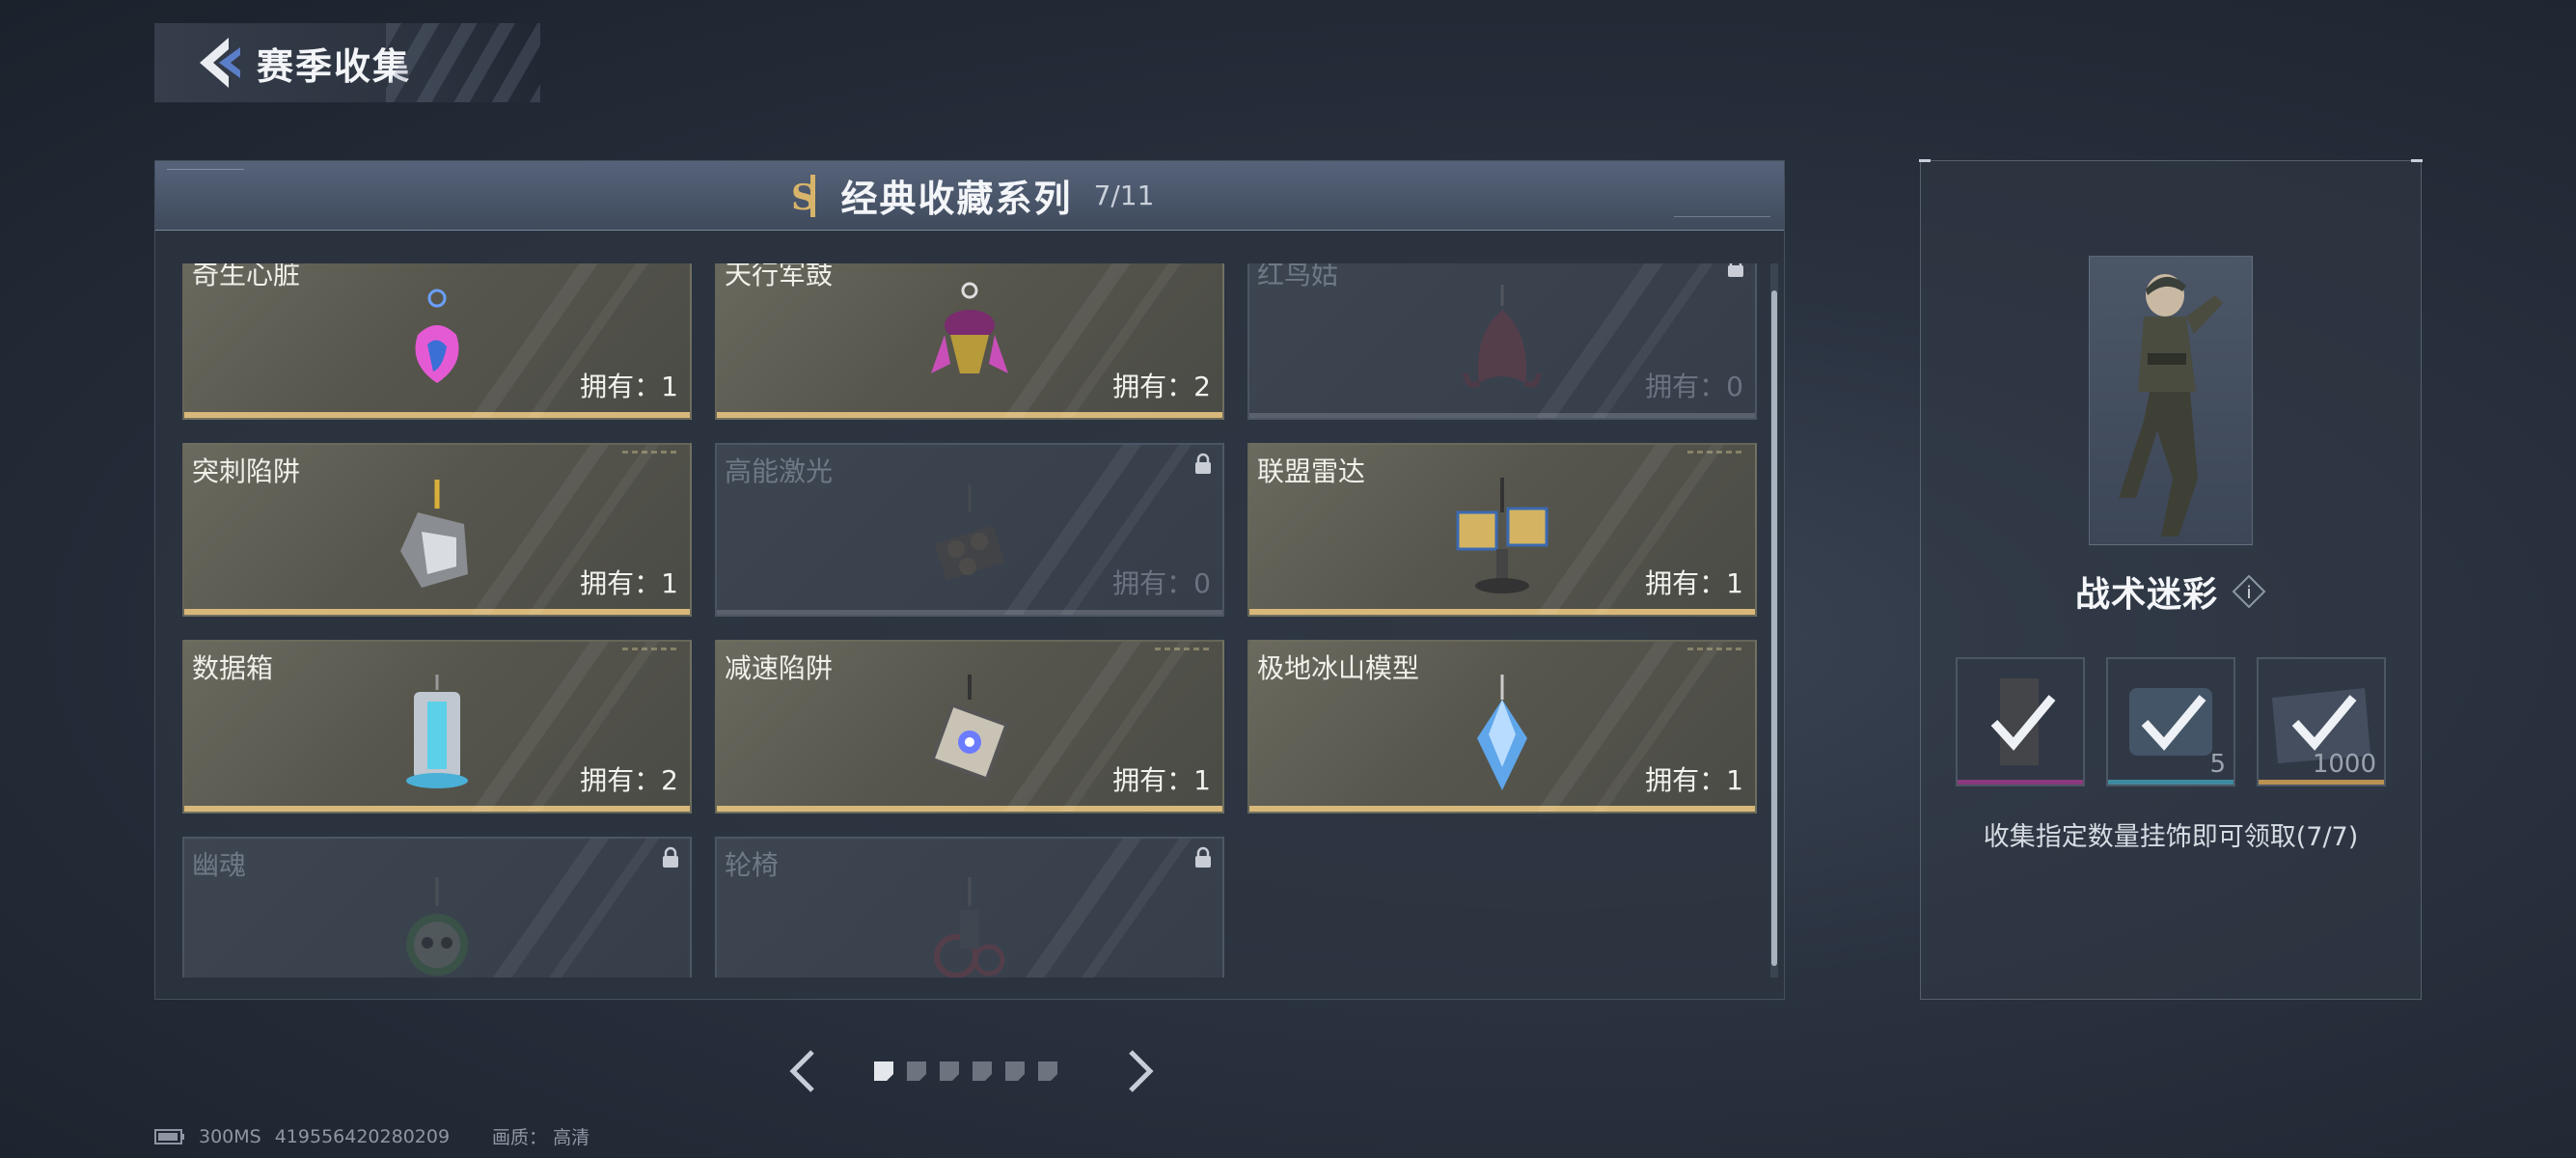  Describe the element at coordinates (969, 729) in the screenshot. I see `slow-trap-charm-icon` at that location.